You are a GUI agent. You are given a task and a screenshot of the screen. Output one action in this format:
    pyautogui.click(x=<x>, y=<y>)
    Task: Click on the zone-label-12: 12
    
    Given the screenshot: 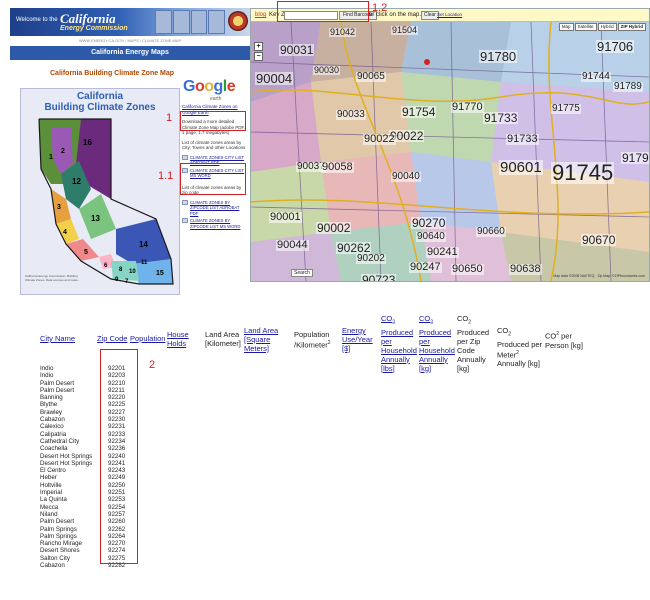 What is the action you would take?
    pyautogui.click(x=76, y=181)
    